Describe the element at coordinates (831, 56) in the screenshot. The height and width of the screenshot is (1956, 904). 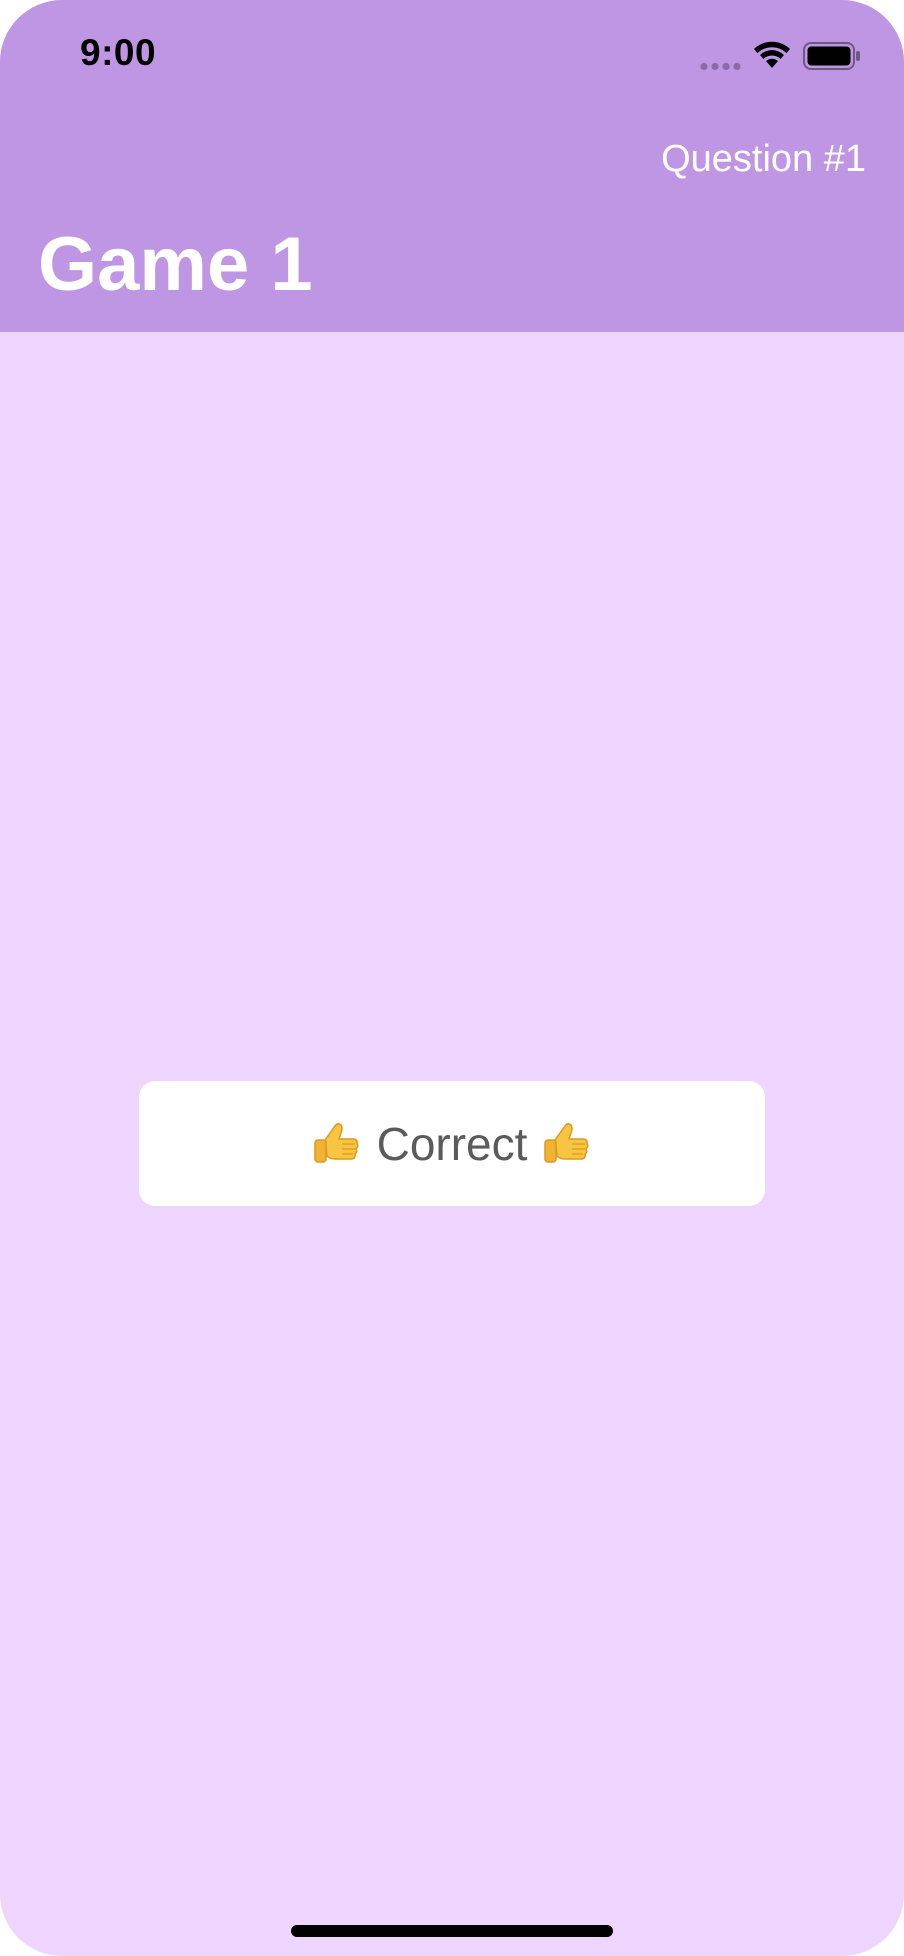
I see `battery-icon` at that location.